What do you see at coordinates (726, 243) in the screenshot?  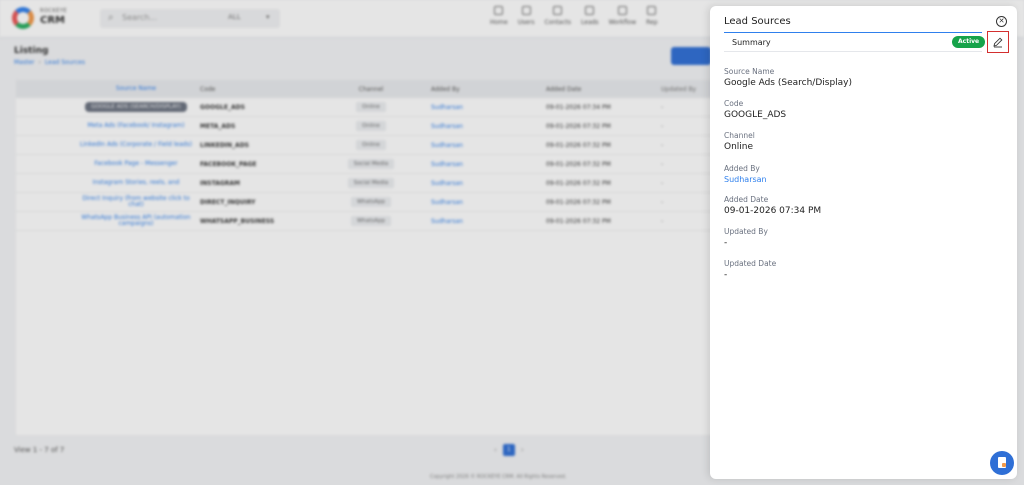 I see `updated-by-value: -` at bounding box center [726, 243].